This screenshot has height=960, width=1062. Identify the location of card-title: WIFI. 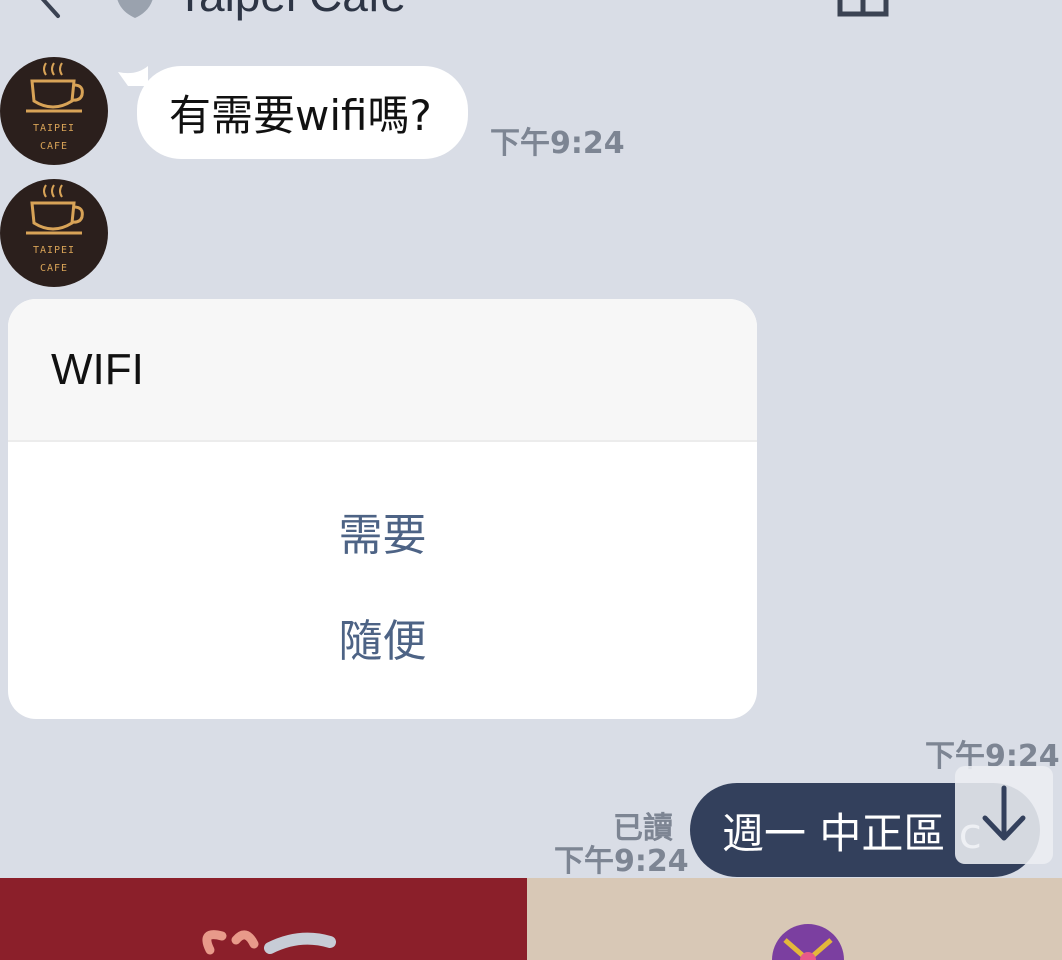
(97, 369).